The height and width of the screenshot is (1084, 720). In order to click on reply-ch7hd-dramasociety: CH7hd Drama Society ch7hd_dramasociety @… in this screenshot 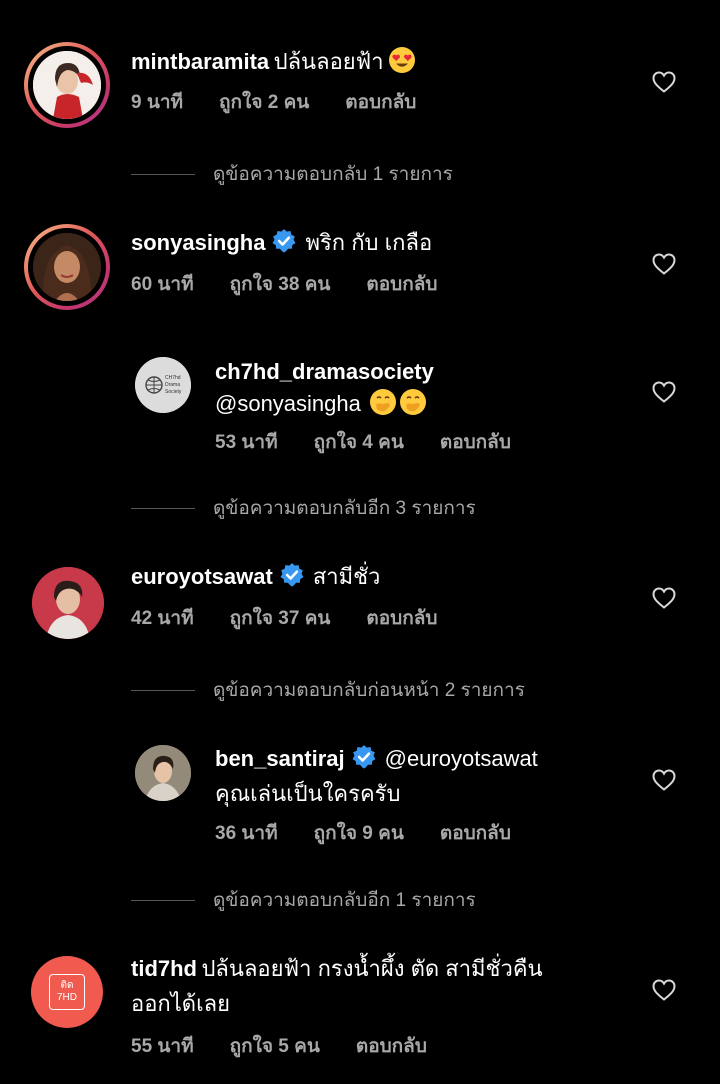, I will do `click(360, 410)`.